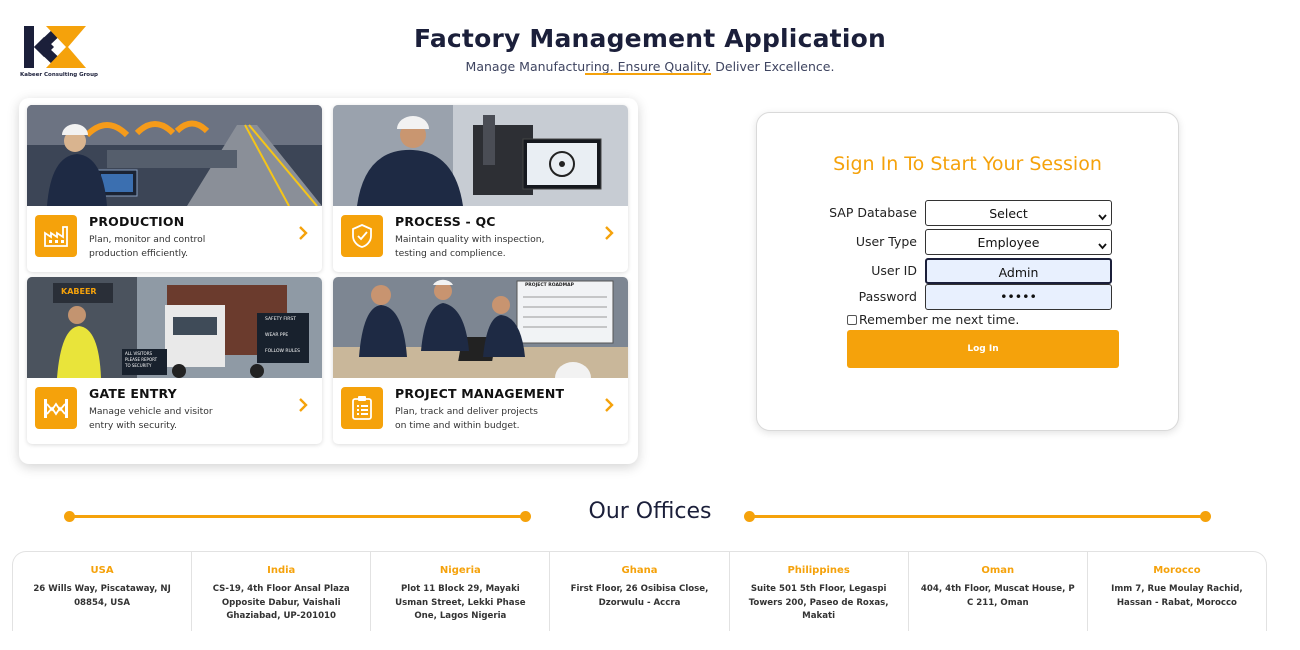 The image size is (1300, 650). I want to click on user-type-value: Employee, so click(1008, 242).